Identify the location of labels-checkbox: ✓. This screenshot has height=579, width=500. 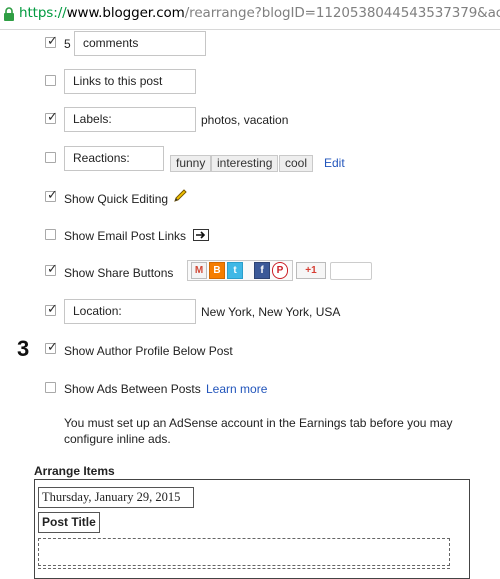
(51, 117).